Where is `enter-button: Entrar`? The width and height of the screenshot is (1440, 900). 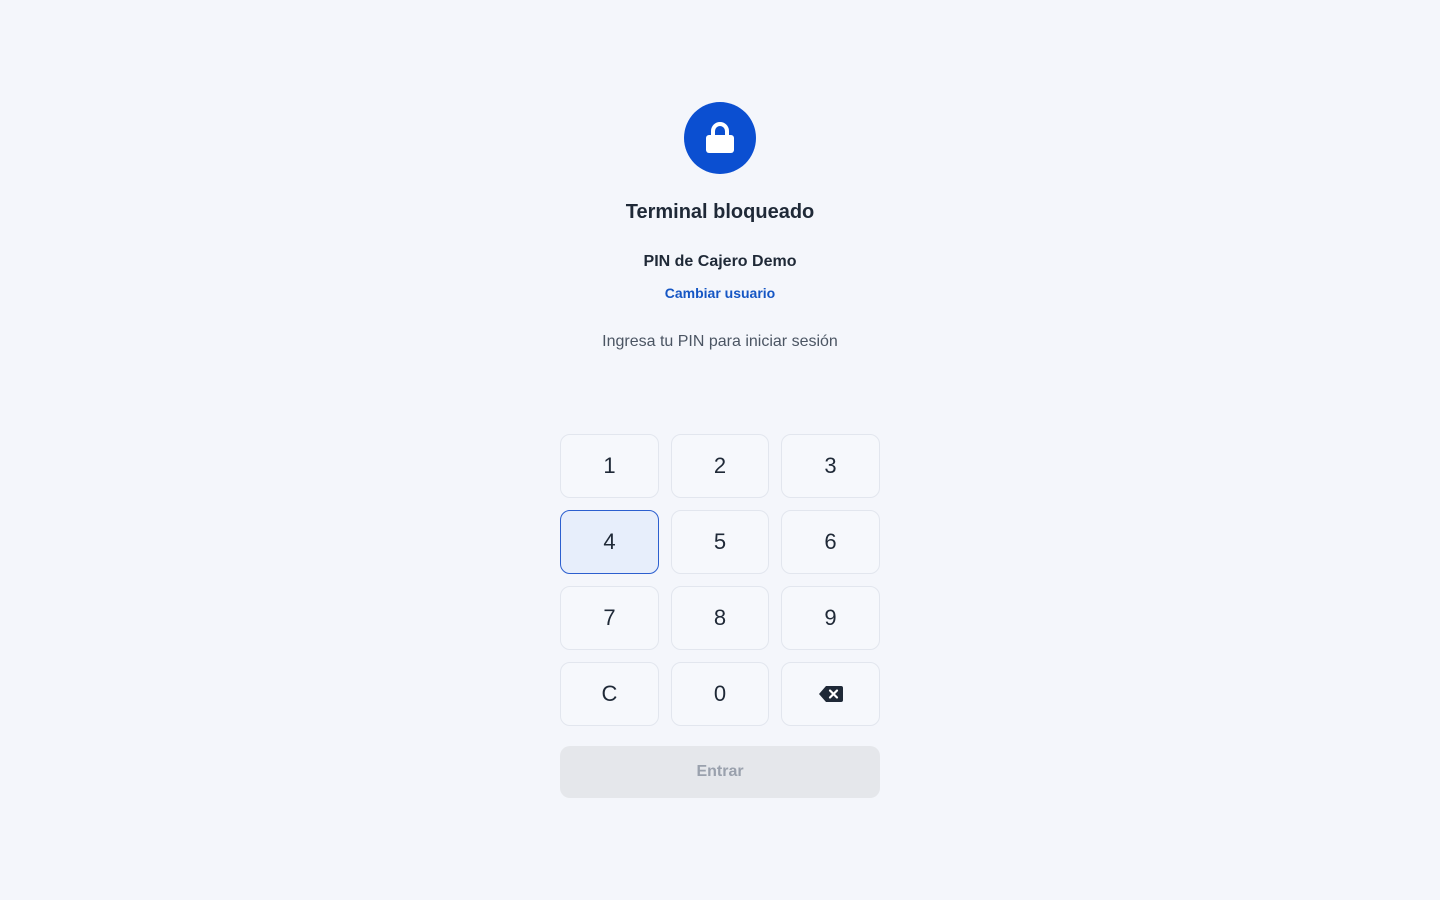 enter-button: Entrar is located at coordinates (720, 772).